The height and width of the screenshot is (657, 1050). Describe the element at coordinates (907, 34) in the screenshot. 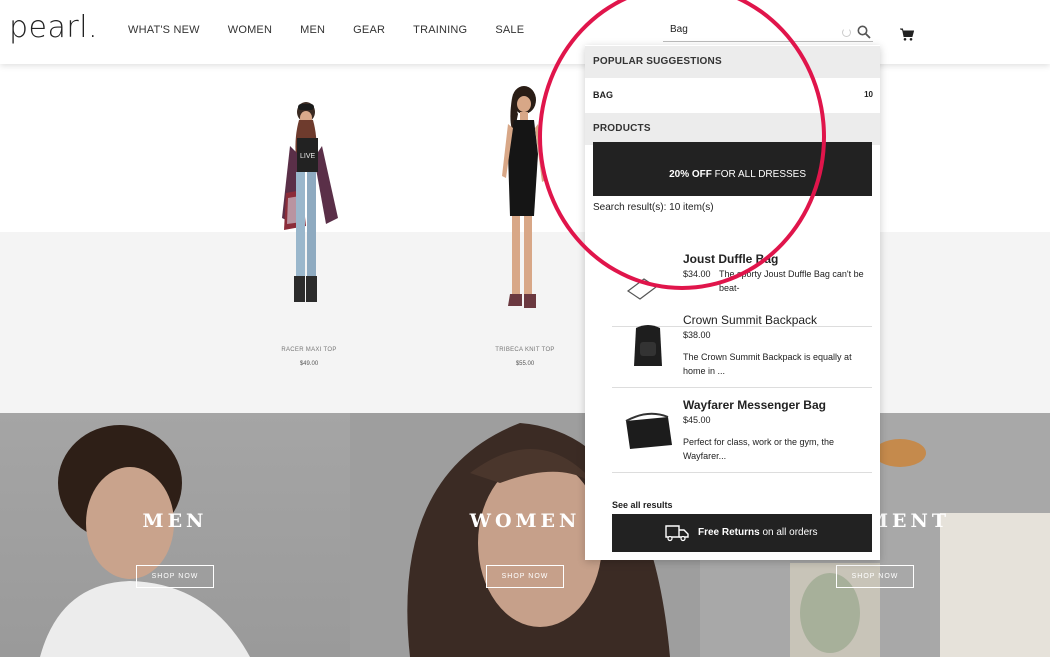

I see `cart-icon` at that location.